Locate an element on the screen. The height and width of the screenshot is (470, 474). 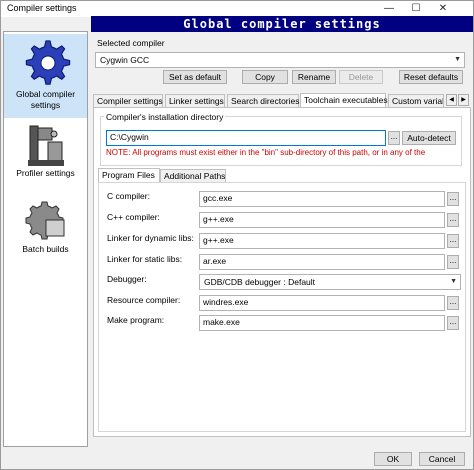
resource-compiler-label: Resource compiler: is located at coordinates (144, 300).